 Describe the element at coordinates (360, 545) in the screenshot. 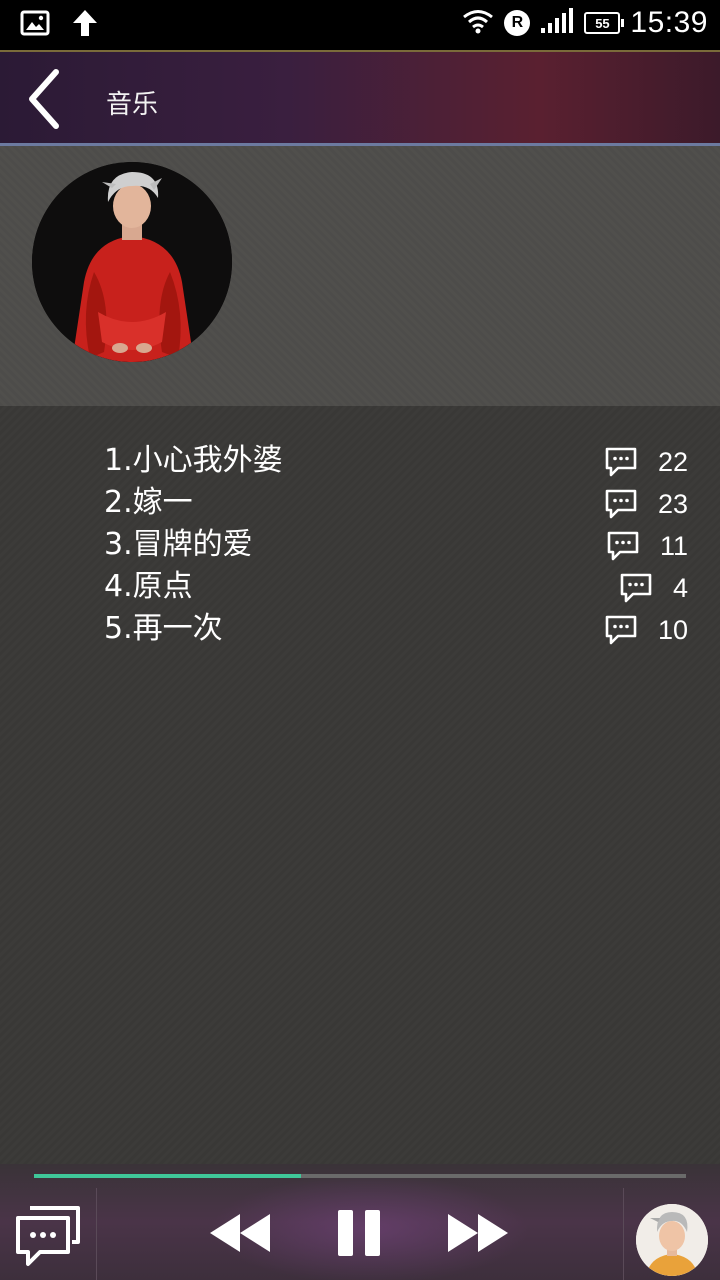

I see `list-item: 3.冒牌的爱 11` at that location.